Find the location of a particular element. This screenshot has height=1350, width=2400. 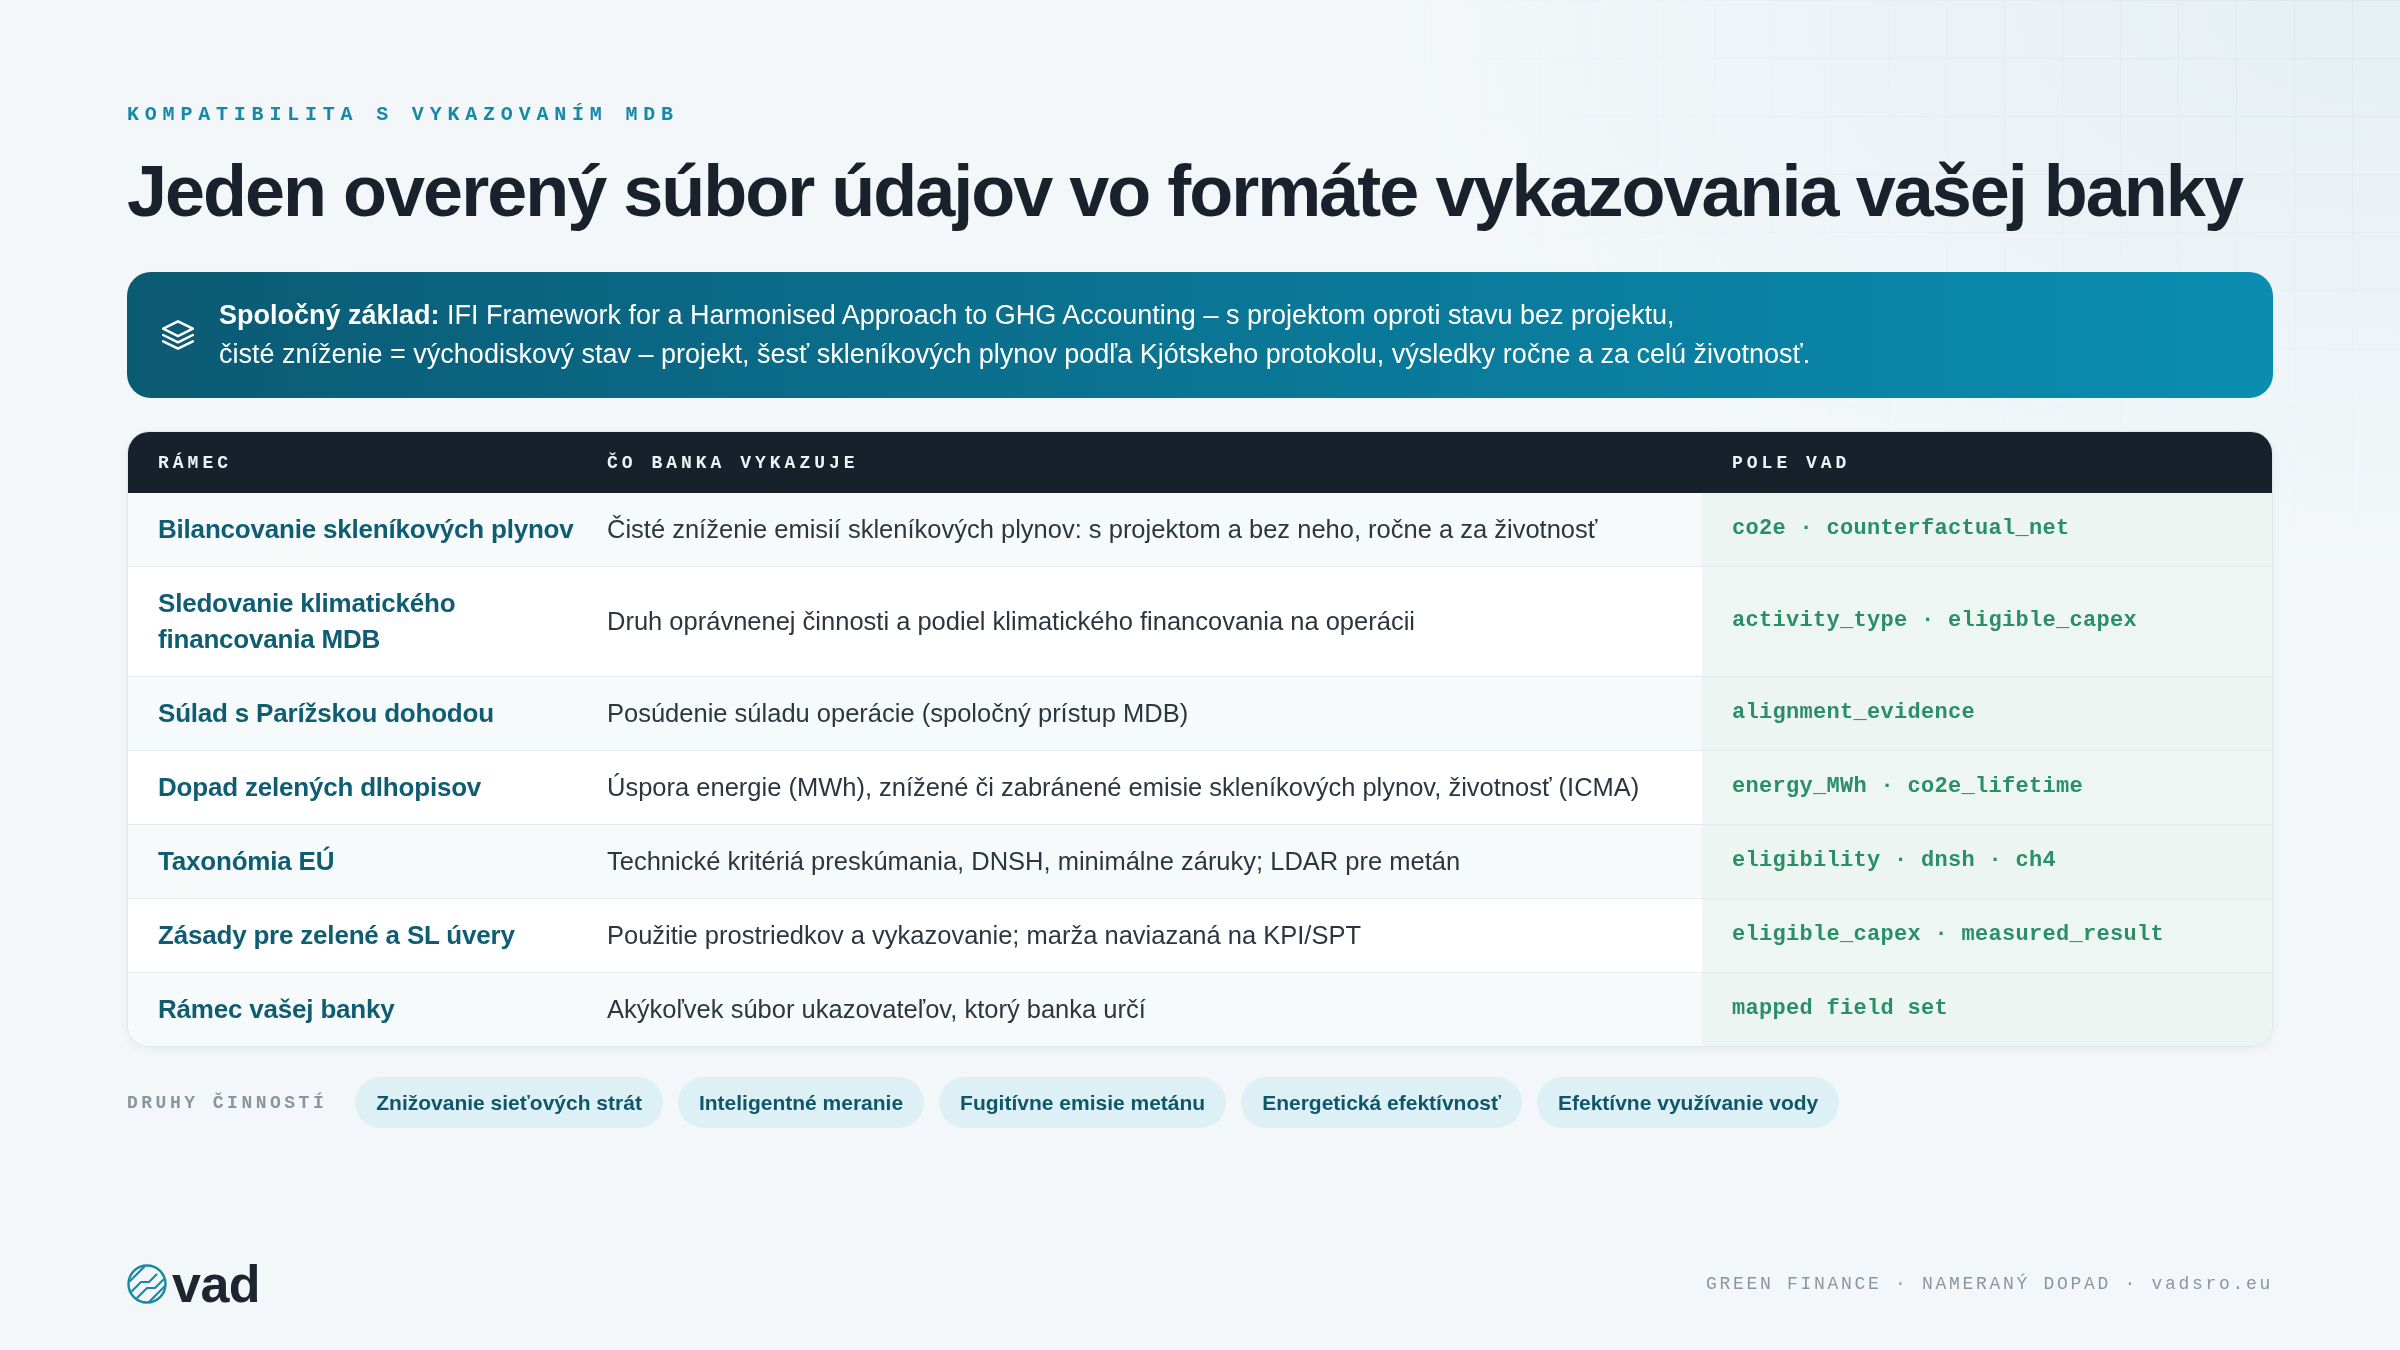

activity-tag: Znižovanie sieťových strát is located at coordinates (509, 1102).